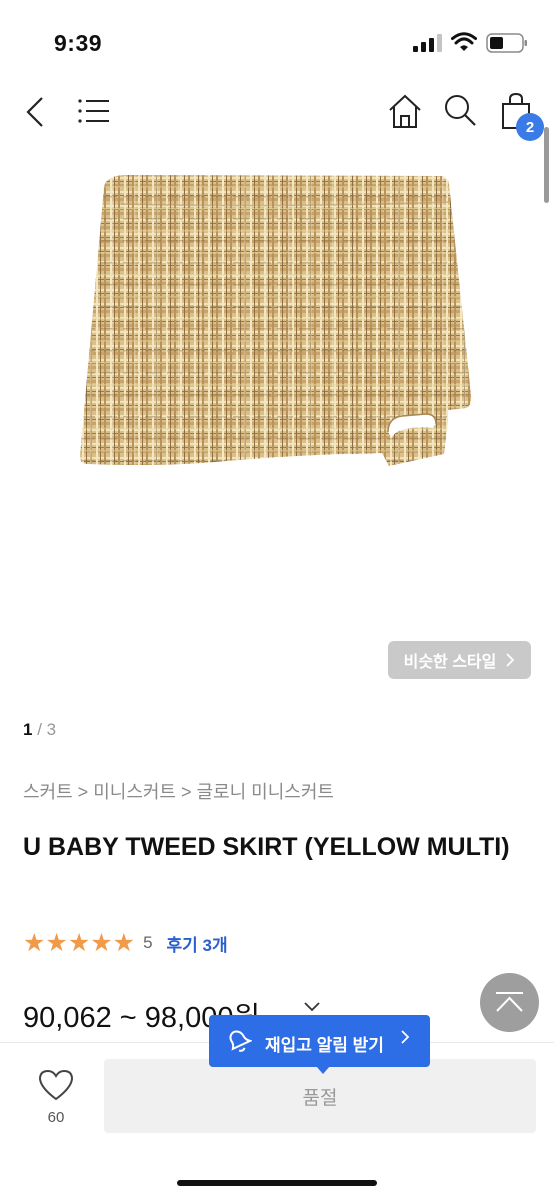 This screenshot has height=1200, width=554. Describe the element at coordinates (323, 1070) in the screenshot. I see `tooltip-pointer` at that location.